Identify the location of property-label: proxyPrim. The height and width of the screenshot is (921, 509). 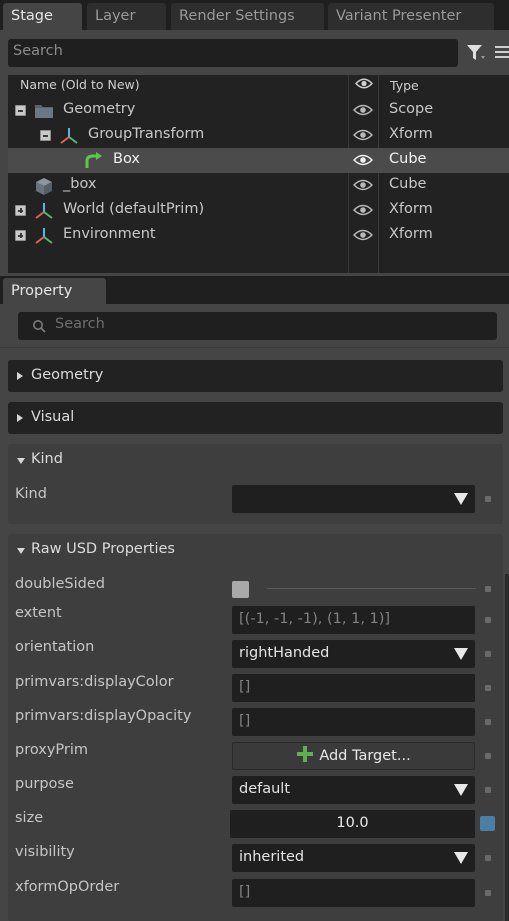
(52, 750).